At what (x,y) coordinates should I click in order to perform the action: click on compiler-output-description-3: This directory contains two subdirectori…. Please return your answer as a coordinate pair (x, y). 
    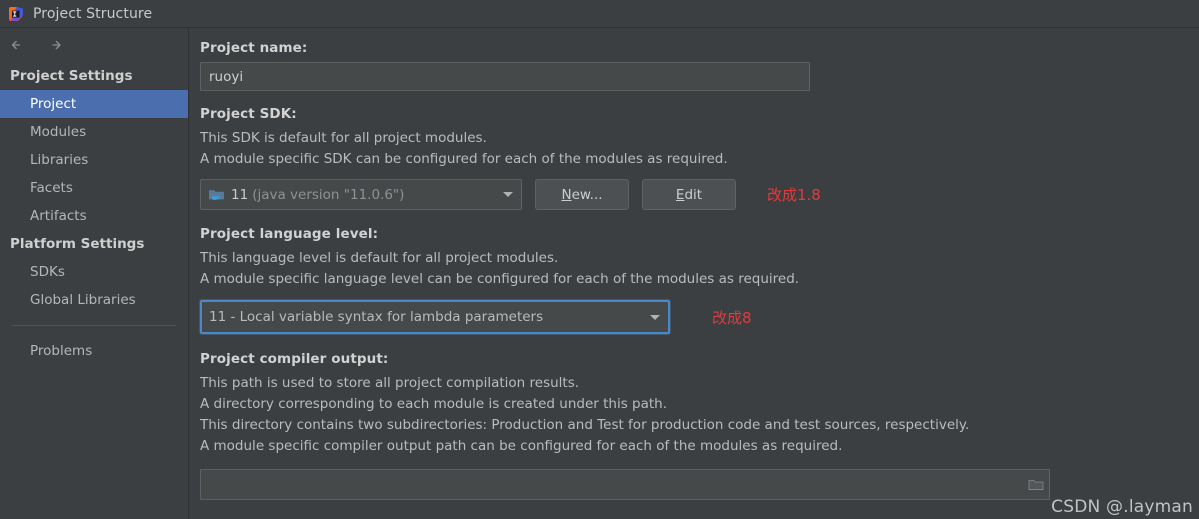
    Looking at the image, I should click on (585, 425).